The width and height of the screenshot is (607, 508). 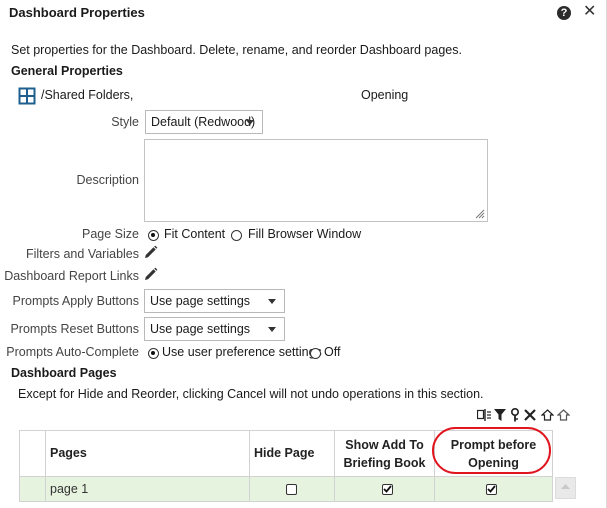 I want to click on prompts-auto-complete-label: Prompts Auto-Complete, so click(x=72, y=352).